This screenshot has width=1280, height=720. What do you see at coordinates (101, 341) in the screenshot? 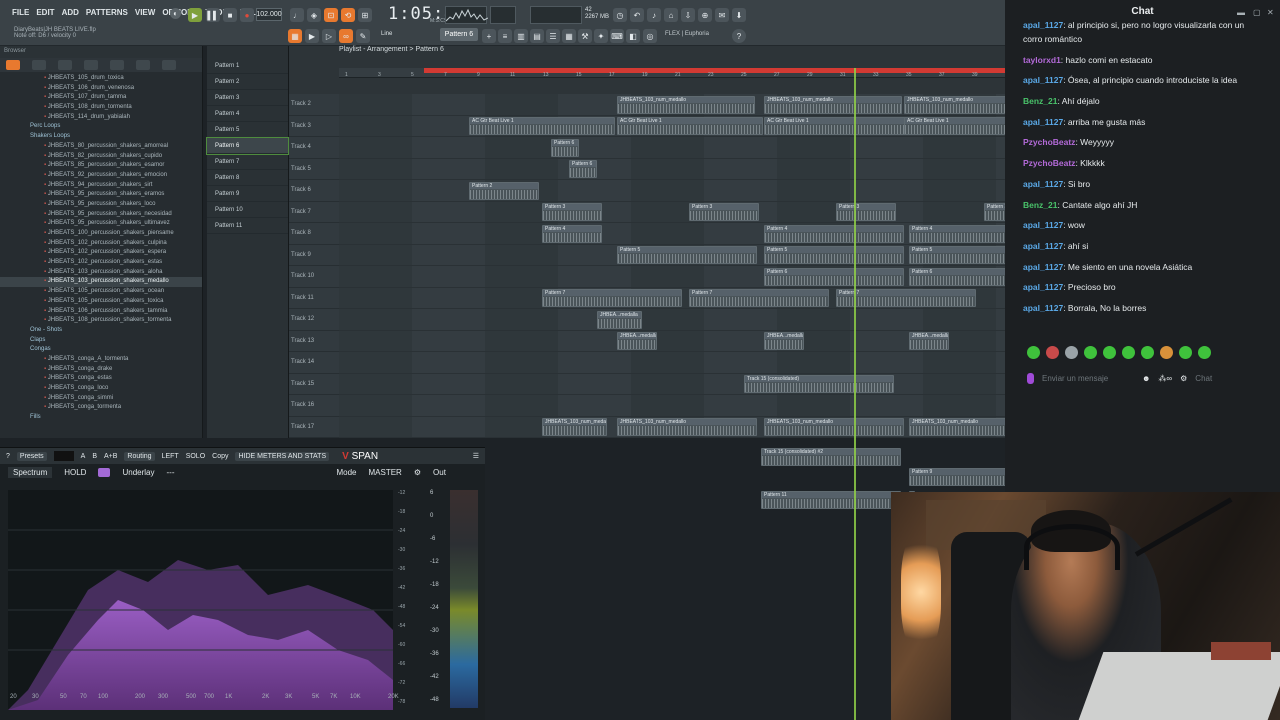
I see `browser-folder: Claps` at bounding box center [101, 341].